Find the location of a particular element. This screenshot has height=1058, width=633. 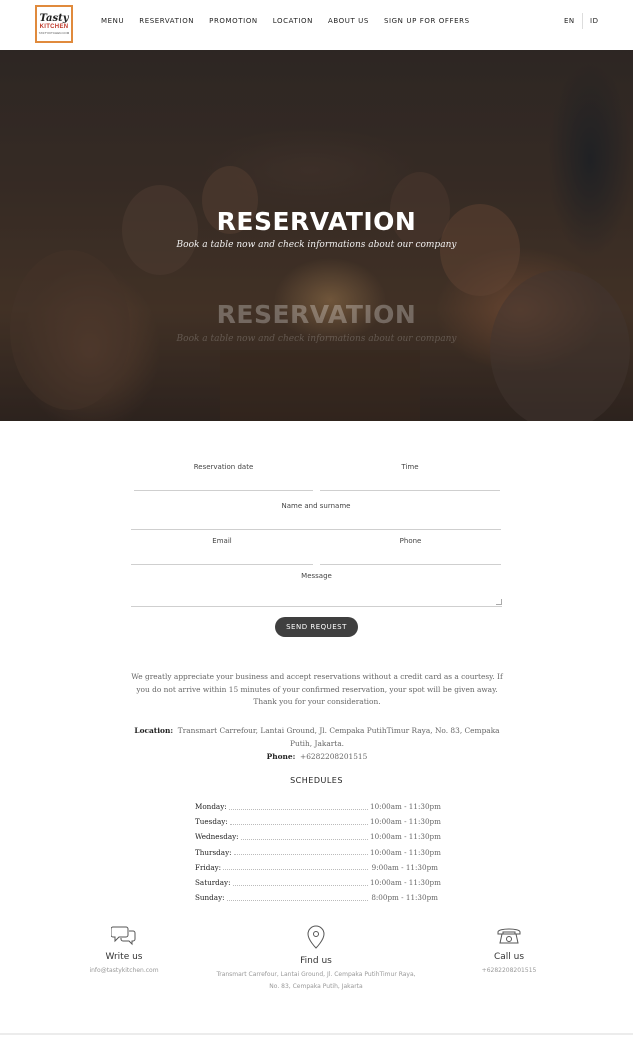

phone-field: Phone is located at coordinates (410, 551).